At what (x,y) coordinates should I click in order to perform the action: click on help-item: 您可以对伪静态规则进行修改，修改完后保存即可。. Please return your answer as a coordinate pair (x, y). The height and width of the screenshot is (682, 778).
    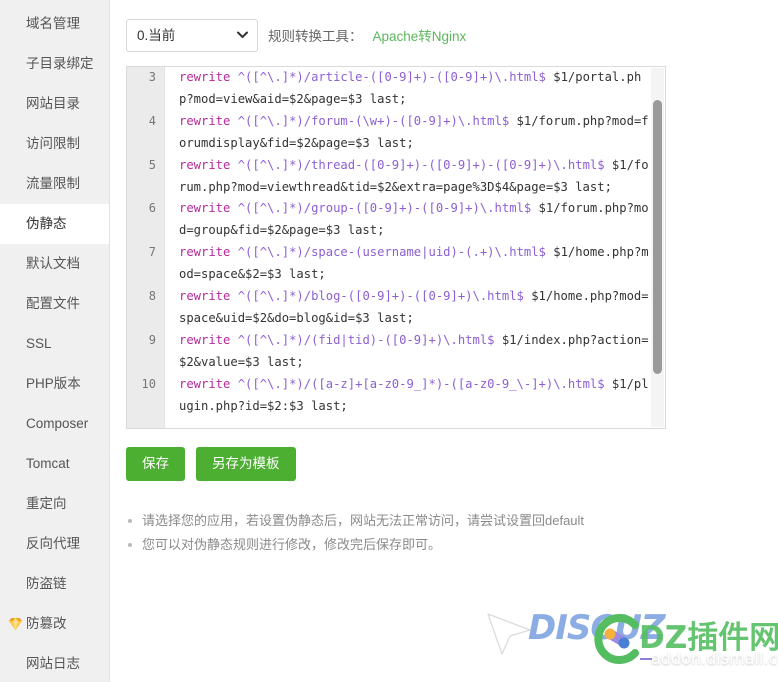
    Looking at the image, I should click on (376, 545).